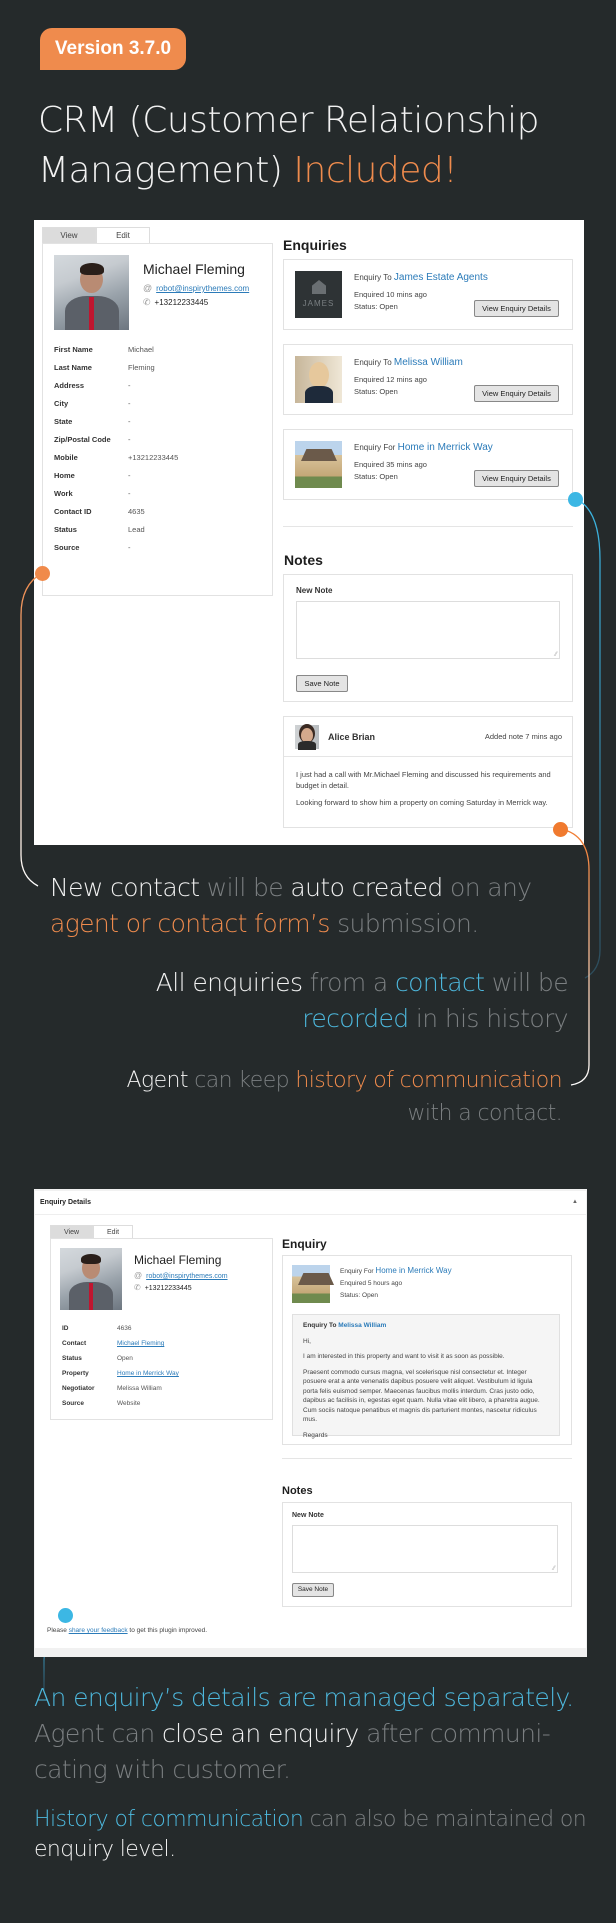  I want to click on callout-segment: agent or contact form’s, so click(190, 923).